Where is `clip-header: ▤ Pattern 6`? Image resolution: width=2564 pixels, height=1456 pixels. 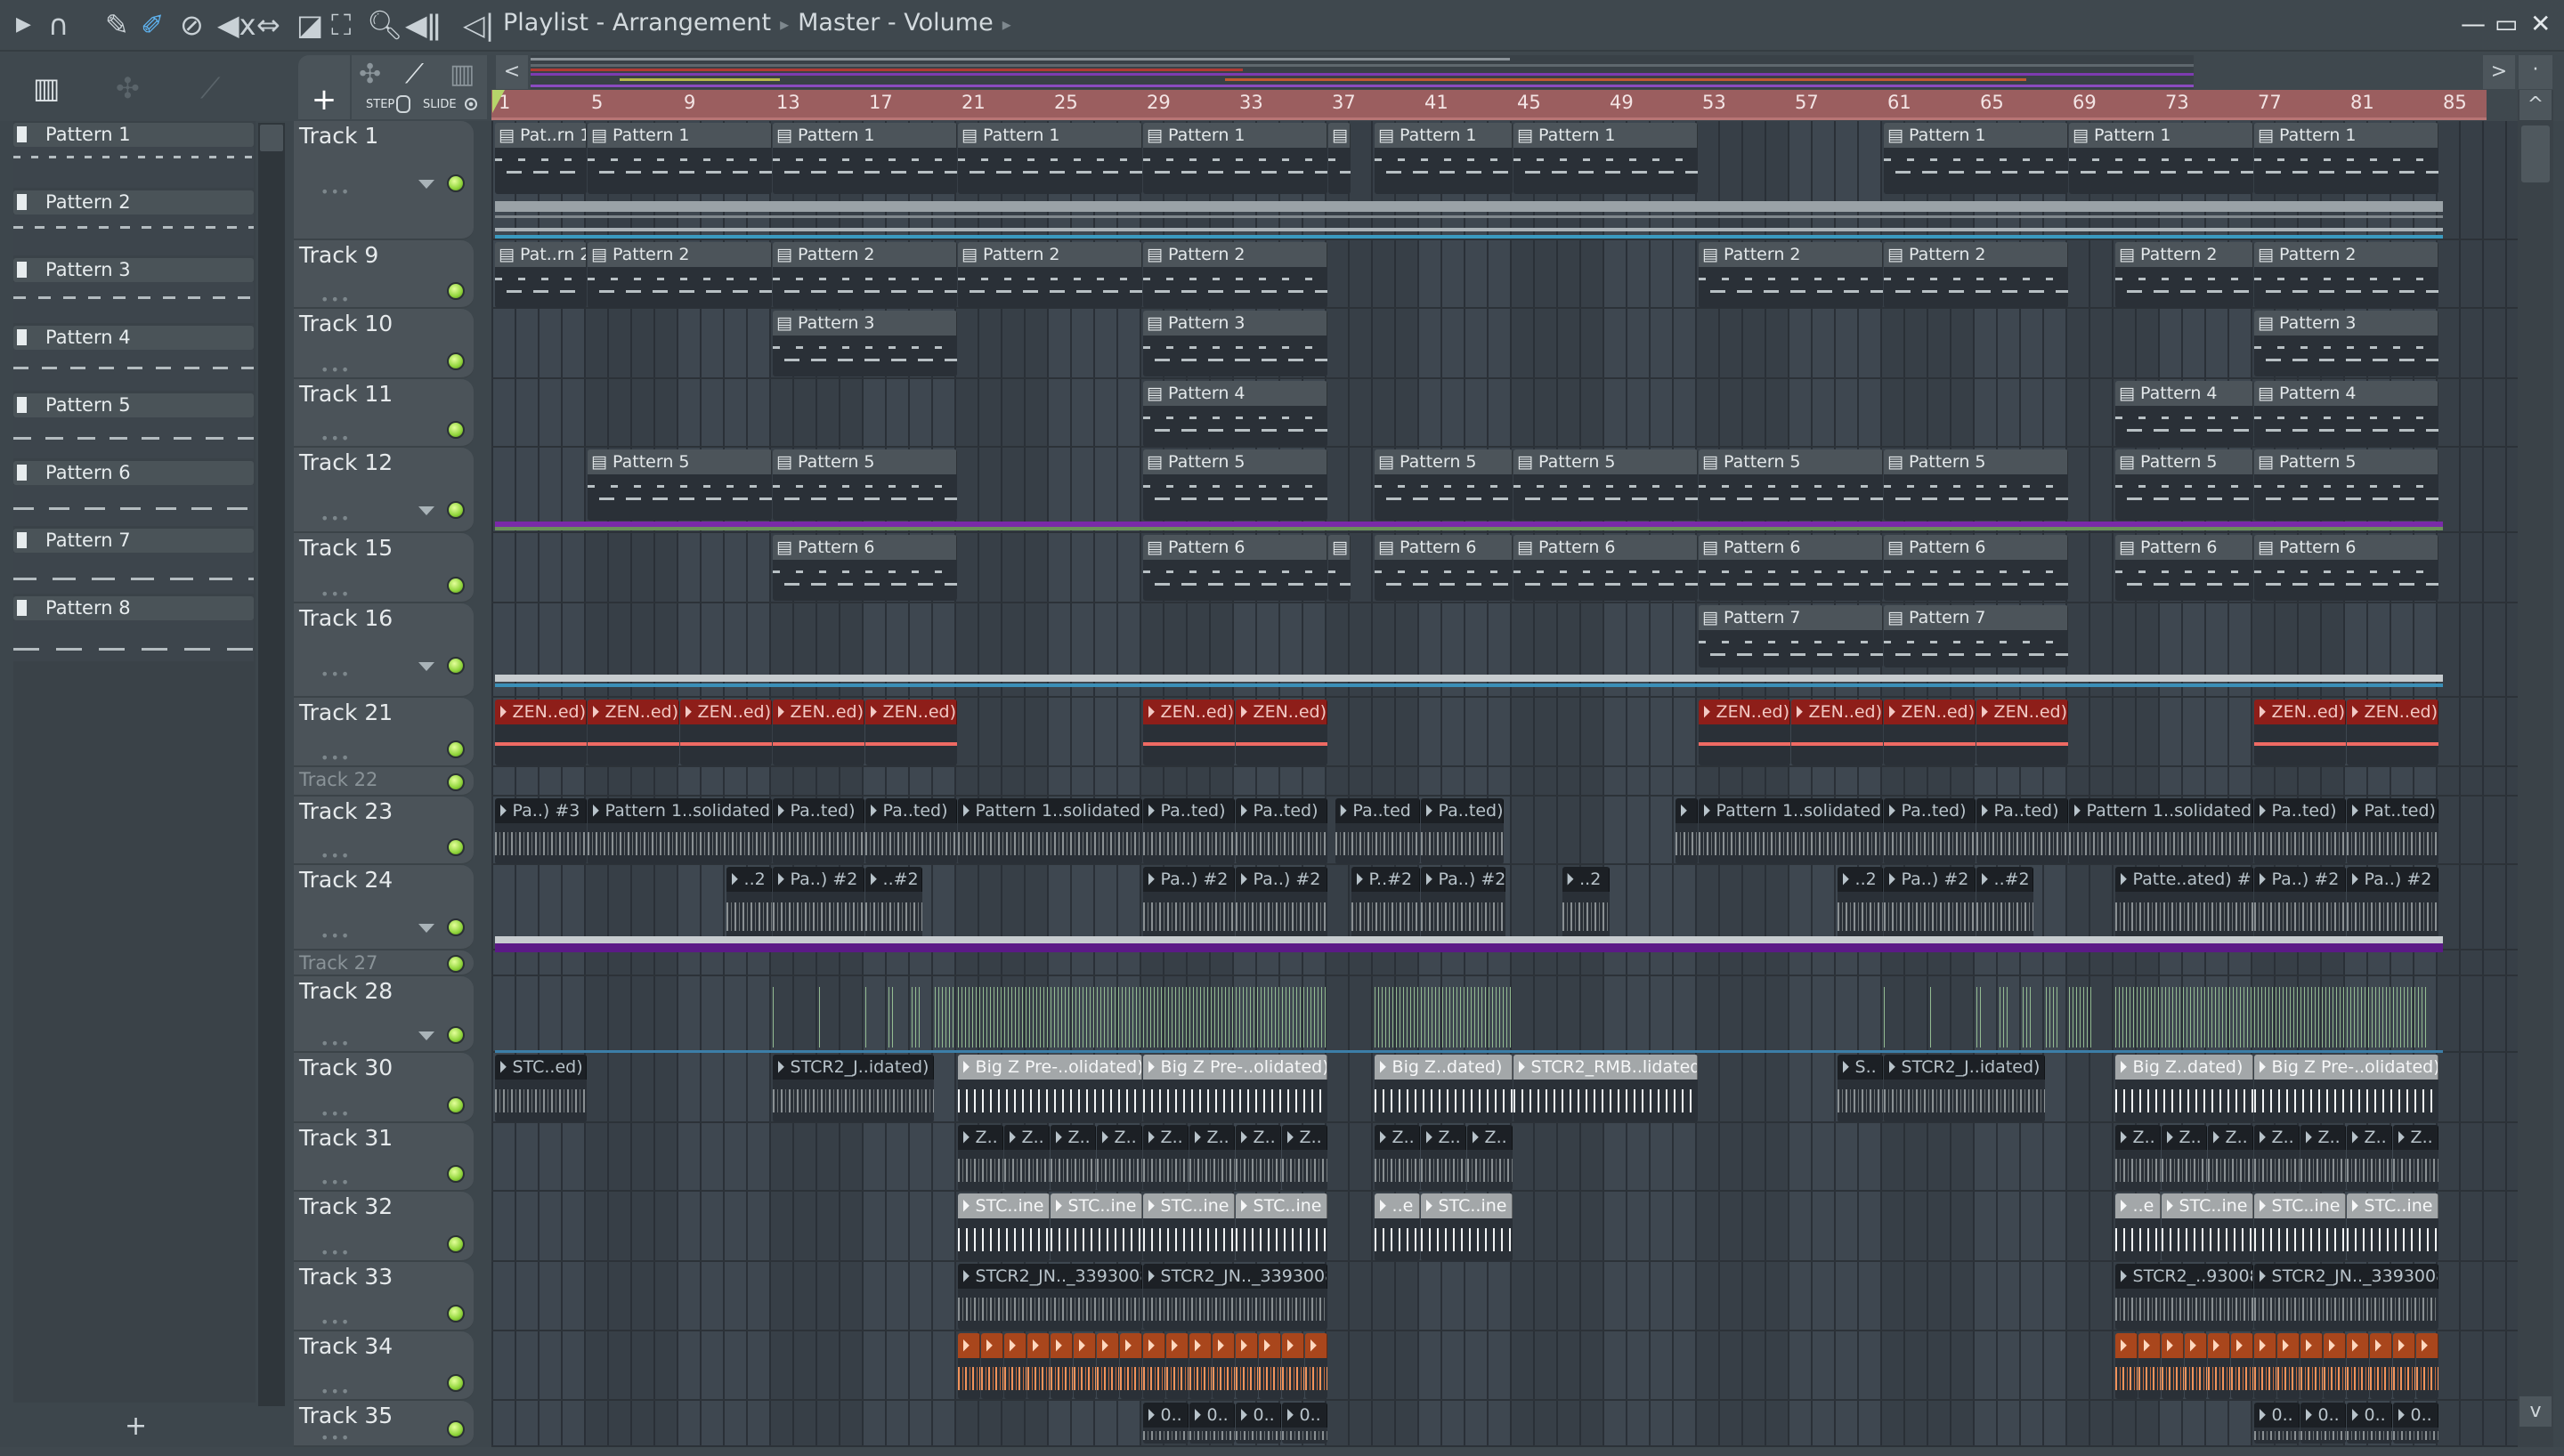
clip-header: ▤ Pattern 6 is located at coordinates (1791, 547).